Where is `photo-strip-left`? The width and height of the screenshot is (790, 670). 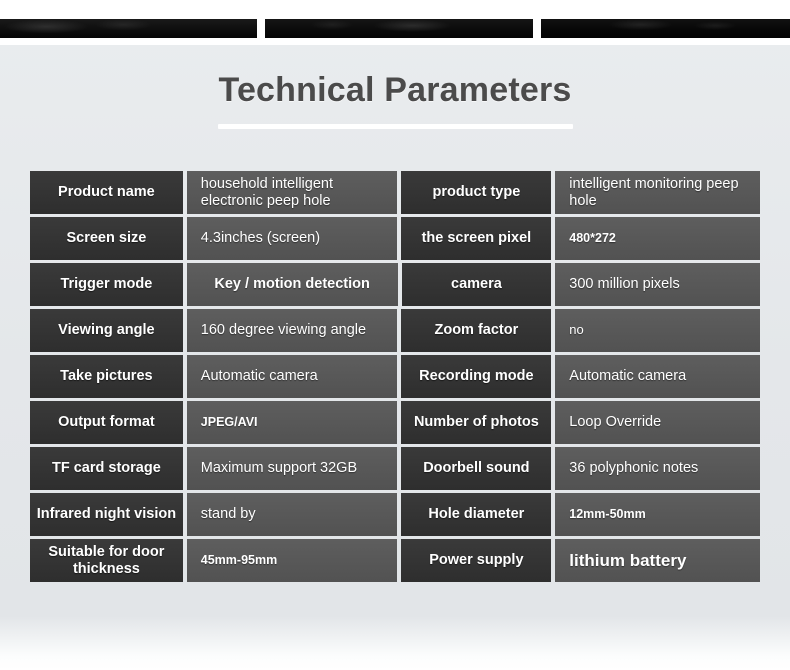 photo-strip-left is located at coordinates (128, 22).